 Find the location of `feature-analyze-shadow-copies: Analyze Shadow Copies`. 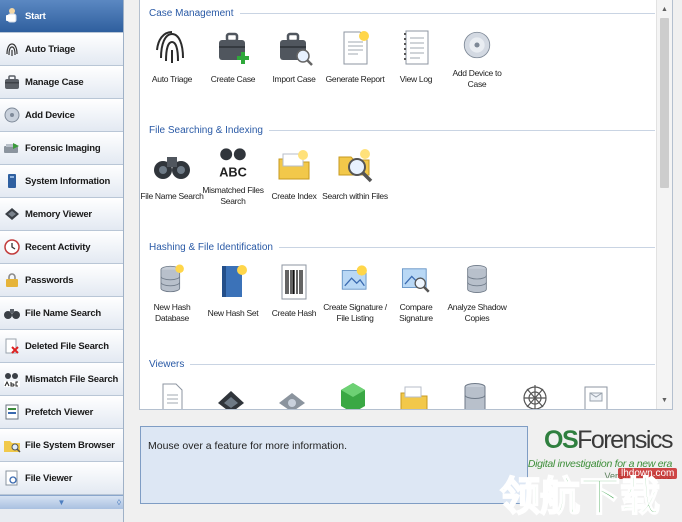

feature-analyze-shadow-copies: Analyze Shadow Copies is located at coordinates (477, 292).